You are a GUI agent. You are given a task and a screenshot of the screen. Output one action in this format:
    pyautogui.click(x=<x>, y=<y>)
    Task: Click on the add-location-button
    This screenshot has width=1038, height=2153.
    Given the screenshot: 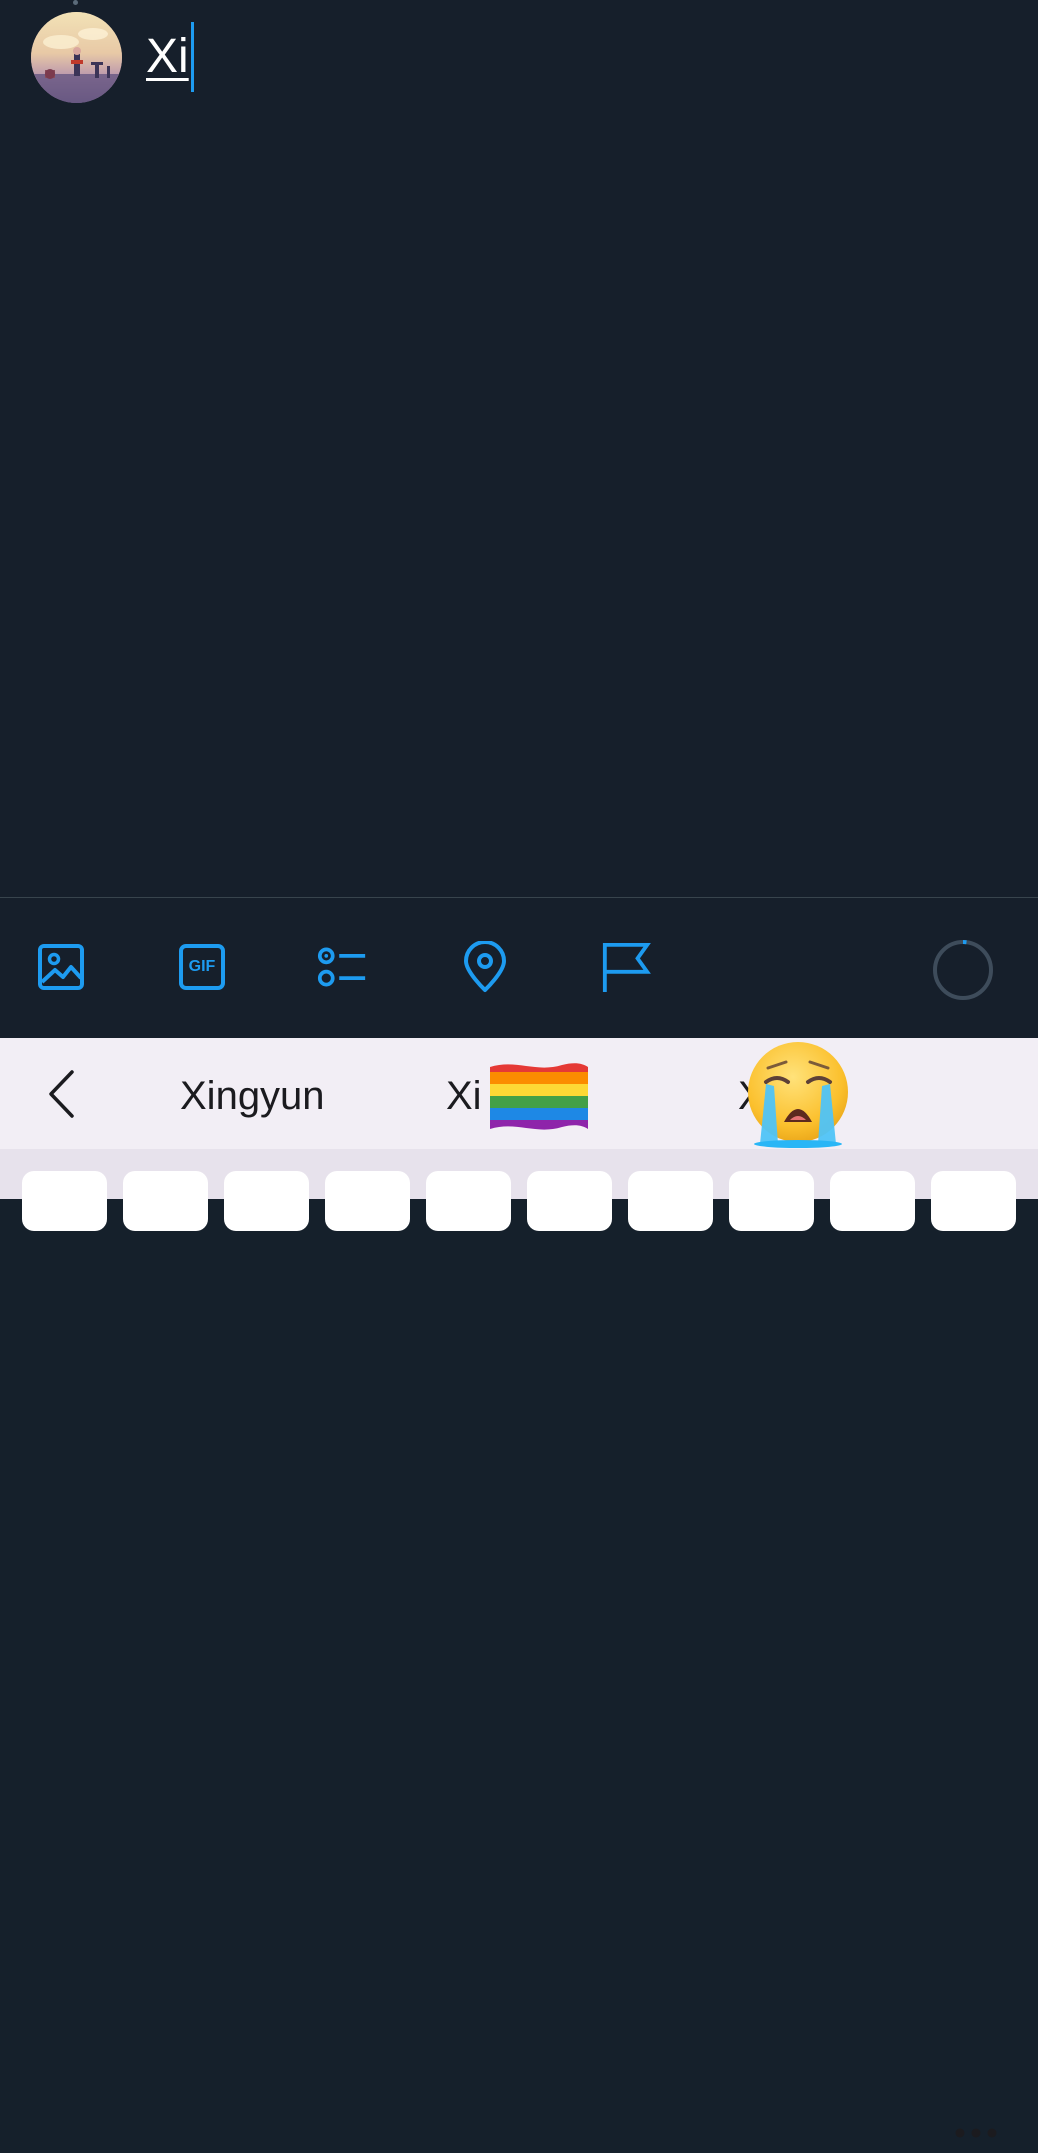 What is the action you would take?
    pyautogui.click(x=485, y=966)
    